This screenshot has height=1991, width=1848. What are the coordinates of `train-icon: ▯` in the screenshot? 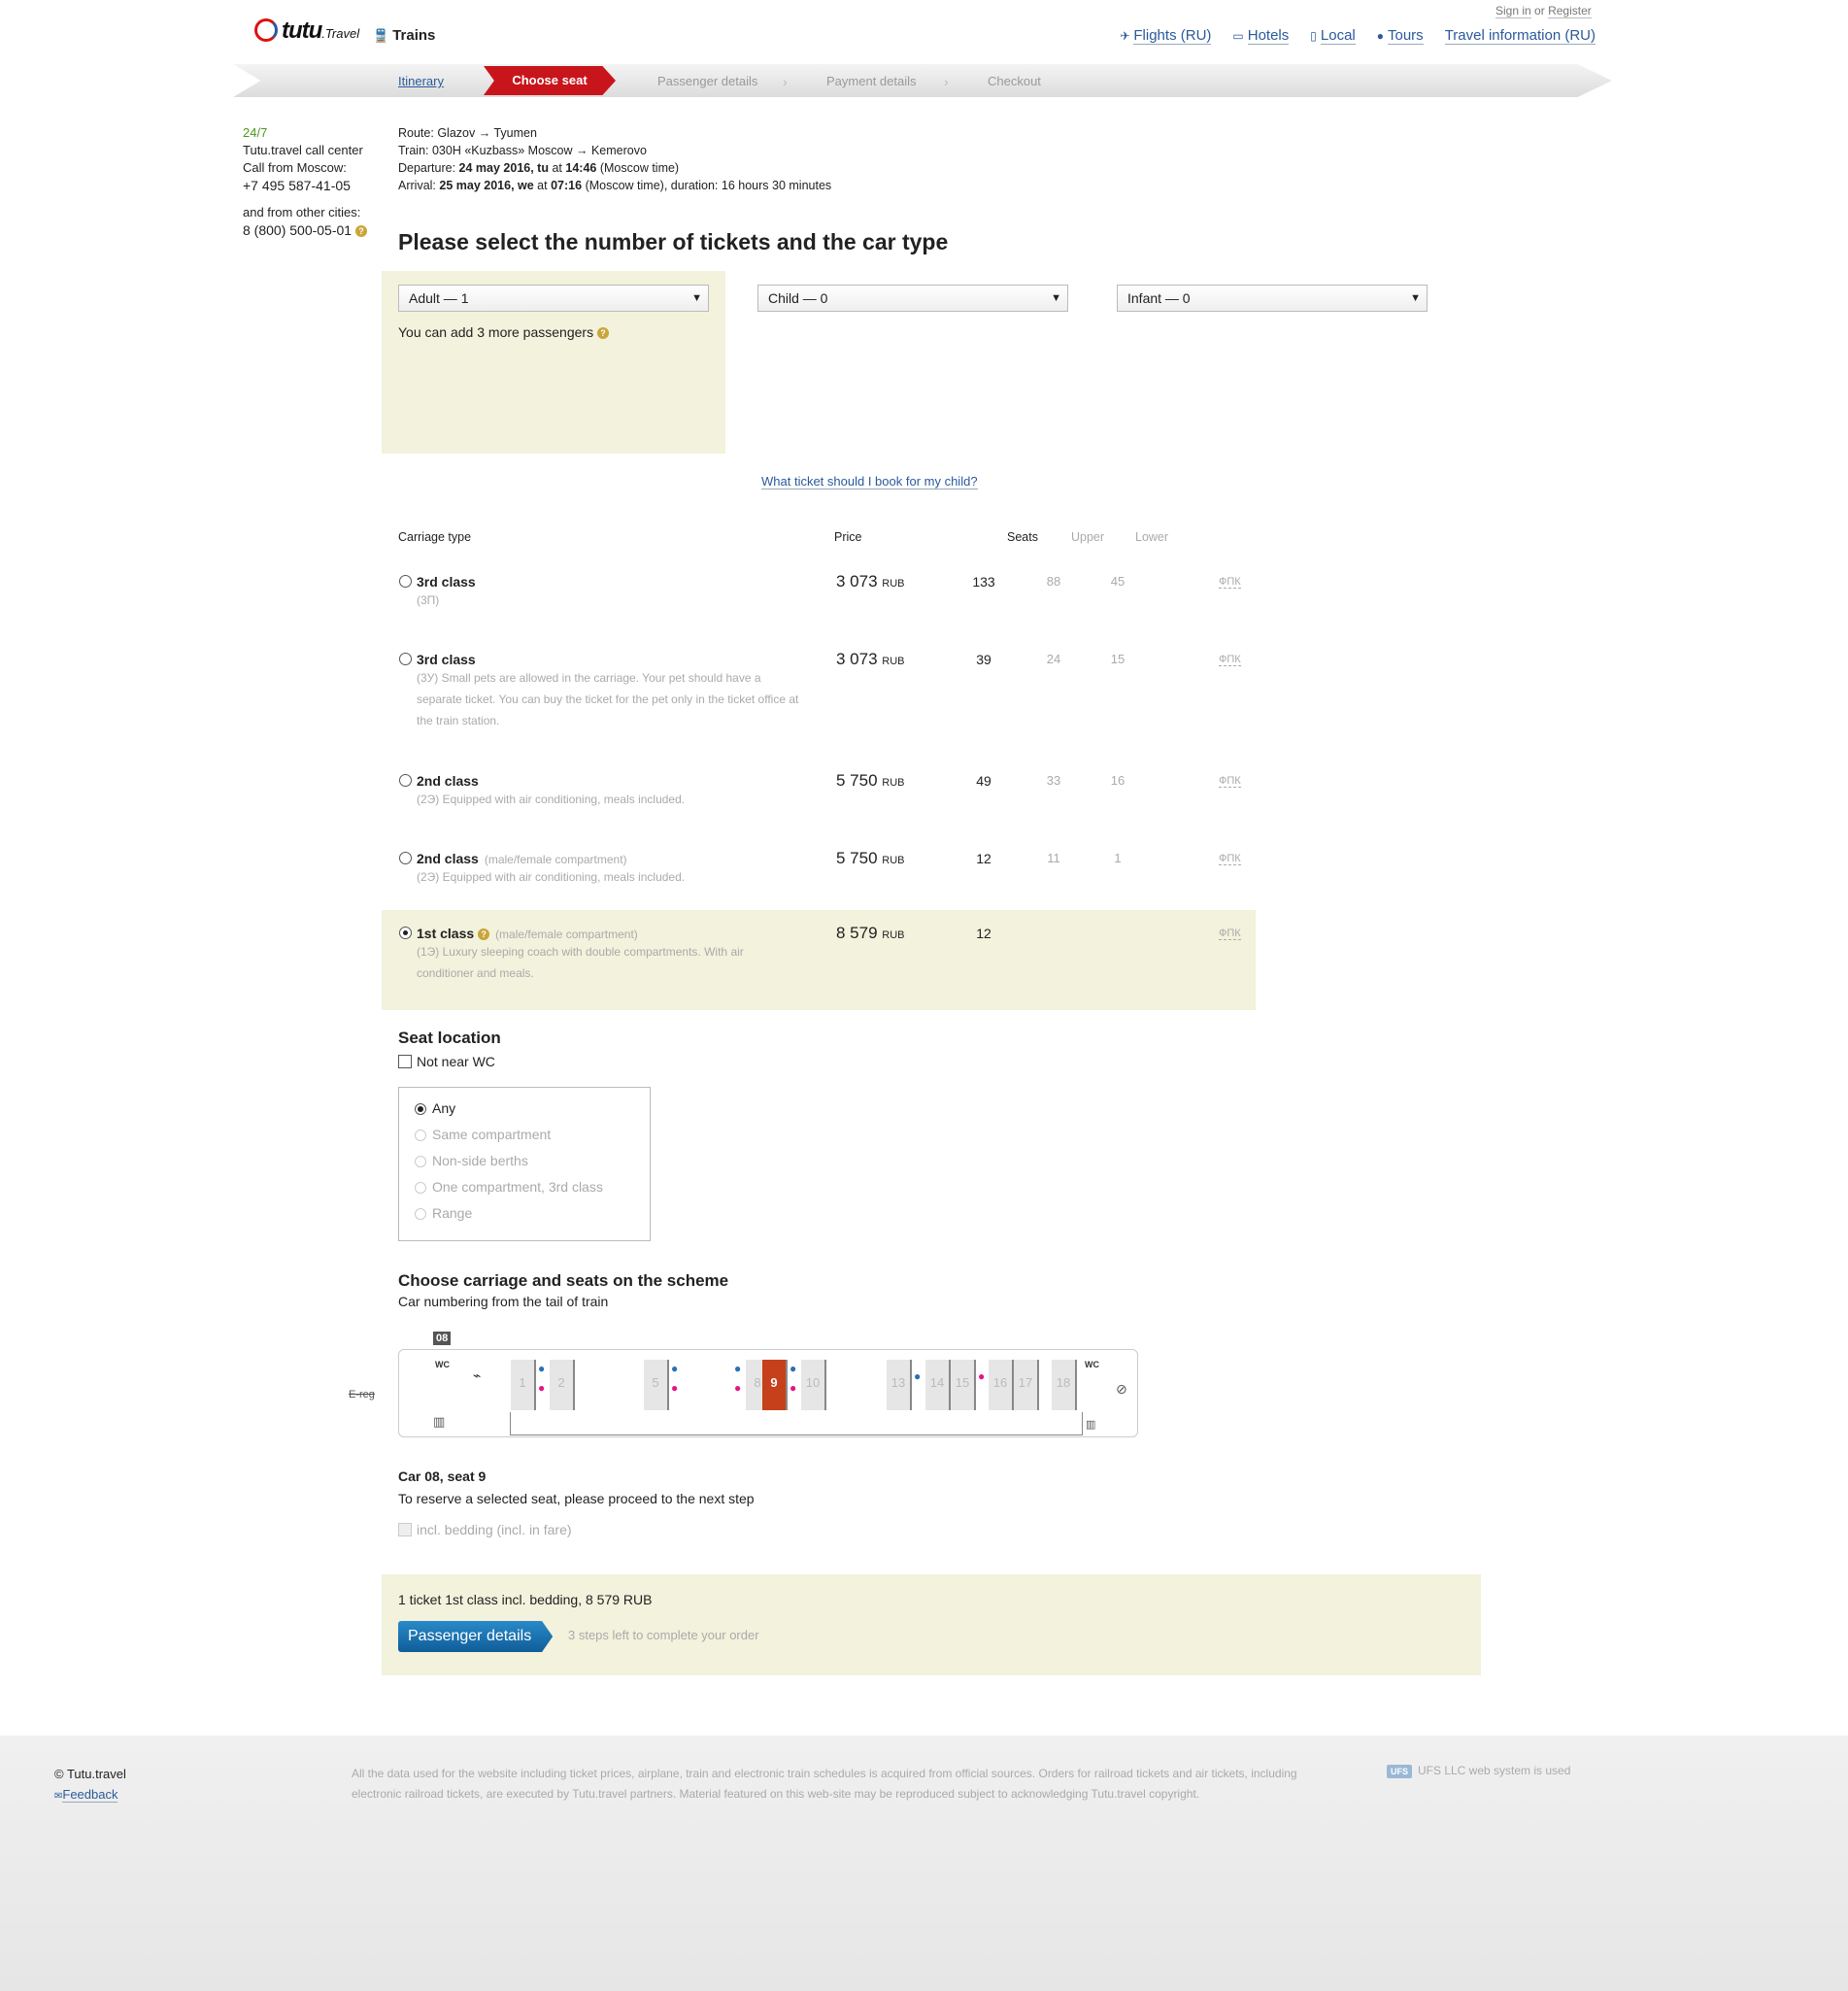 It's located at (1313, 36).